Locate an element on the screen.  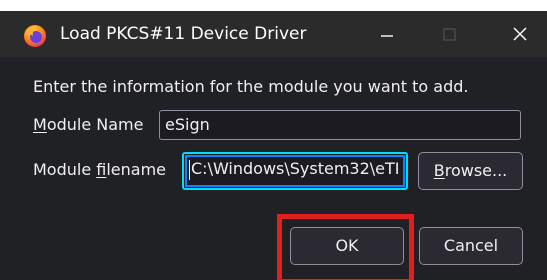
module-name-label-text: odule Name is located at coordinates (95, 124).